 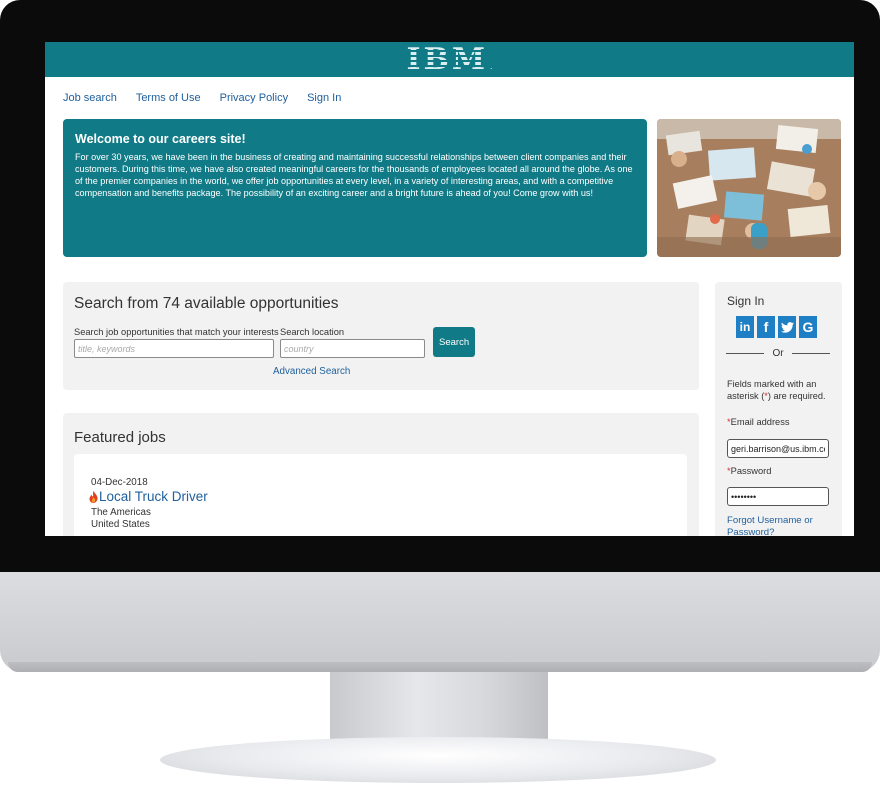 I want to click on or-text: Or, so click(x=778, y=353).